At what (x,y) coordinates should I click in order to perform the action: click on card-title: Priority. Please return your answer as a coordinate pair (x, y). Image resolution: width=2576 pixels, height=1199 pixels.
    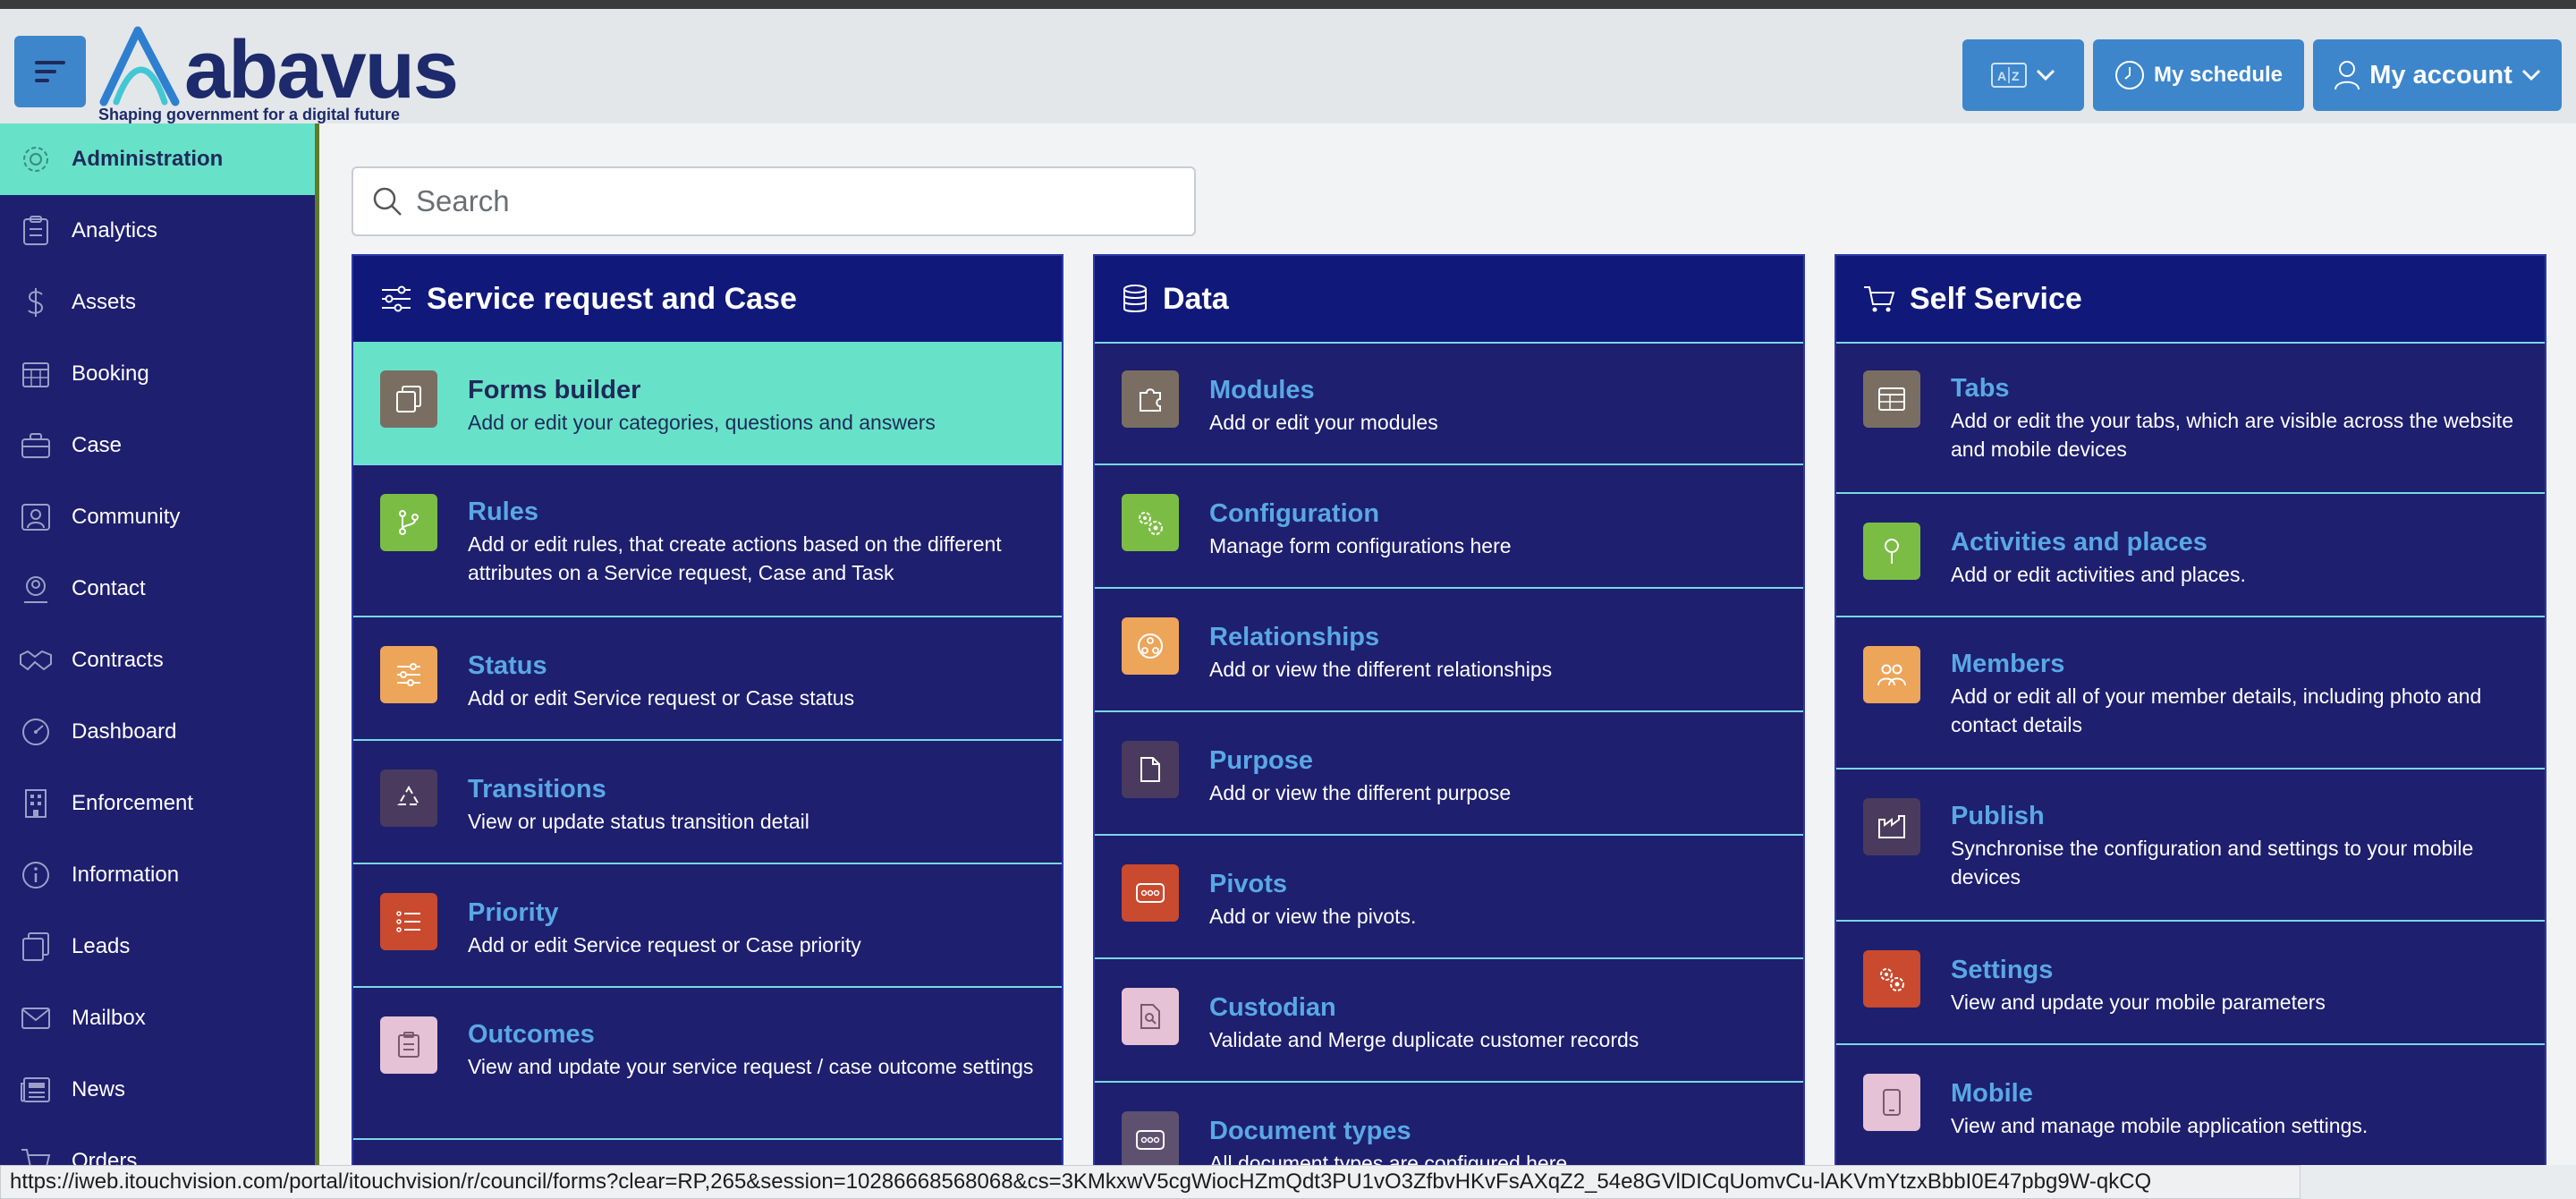
    Looking at the image, I should click on (513, 912).